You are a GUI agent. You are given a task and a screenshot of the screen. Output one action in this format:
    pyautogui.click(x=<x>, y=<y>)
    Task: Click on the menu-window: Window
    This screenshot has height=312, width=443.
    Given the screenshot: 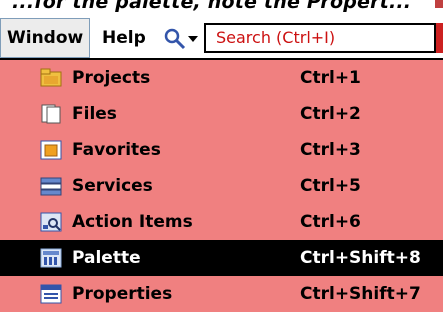 What is the action you would take?
    pyautogui.click(x=45, y=38)
    